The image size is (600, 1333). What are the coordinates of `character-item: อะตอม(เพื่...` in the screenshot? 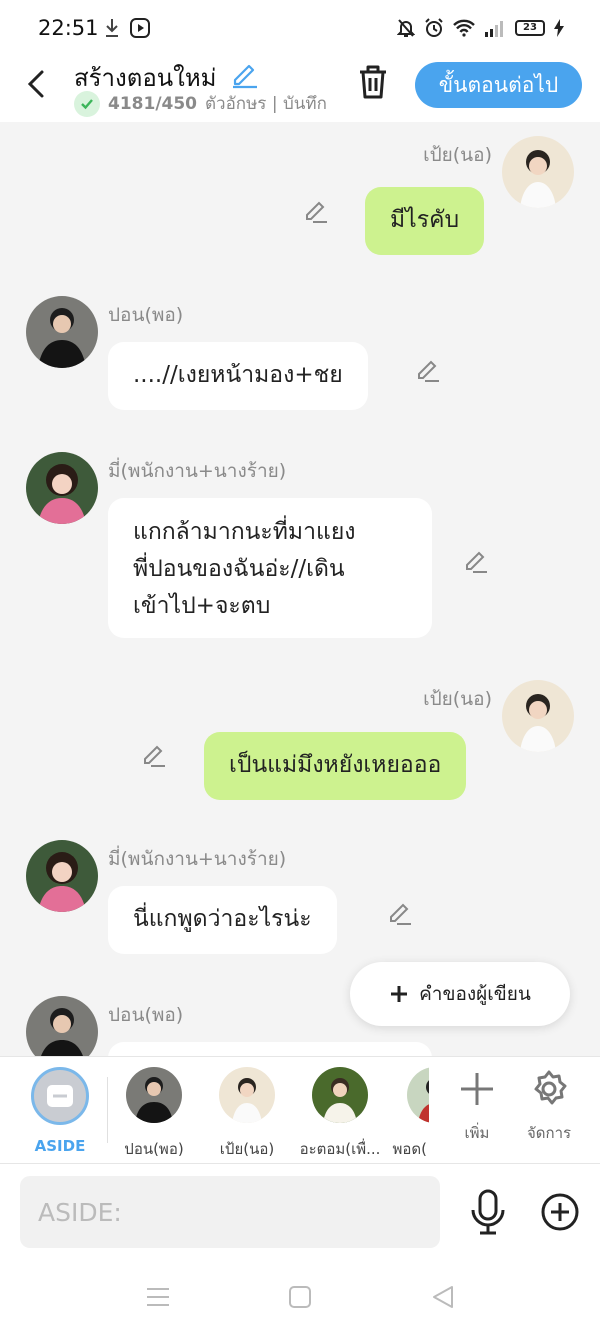 It's located at (340, 1114).